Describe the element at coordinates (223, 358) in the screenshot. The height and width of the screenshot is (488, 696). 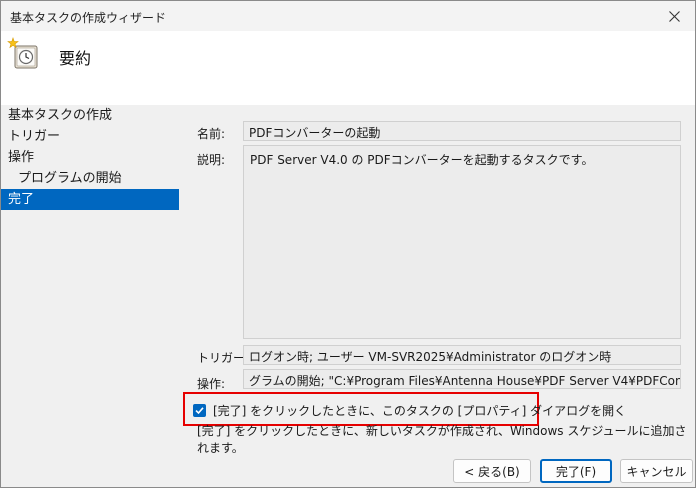
I see `trigger-label: トリガー:` at that location.